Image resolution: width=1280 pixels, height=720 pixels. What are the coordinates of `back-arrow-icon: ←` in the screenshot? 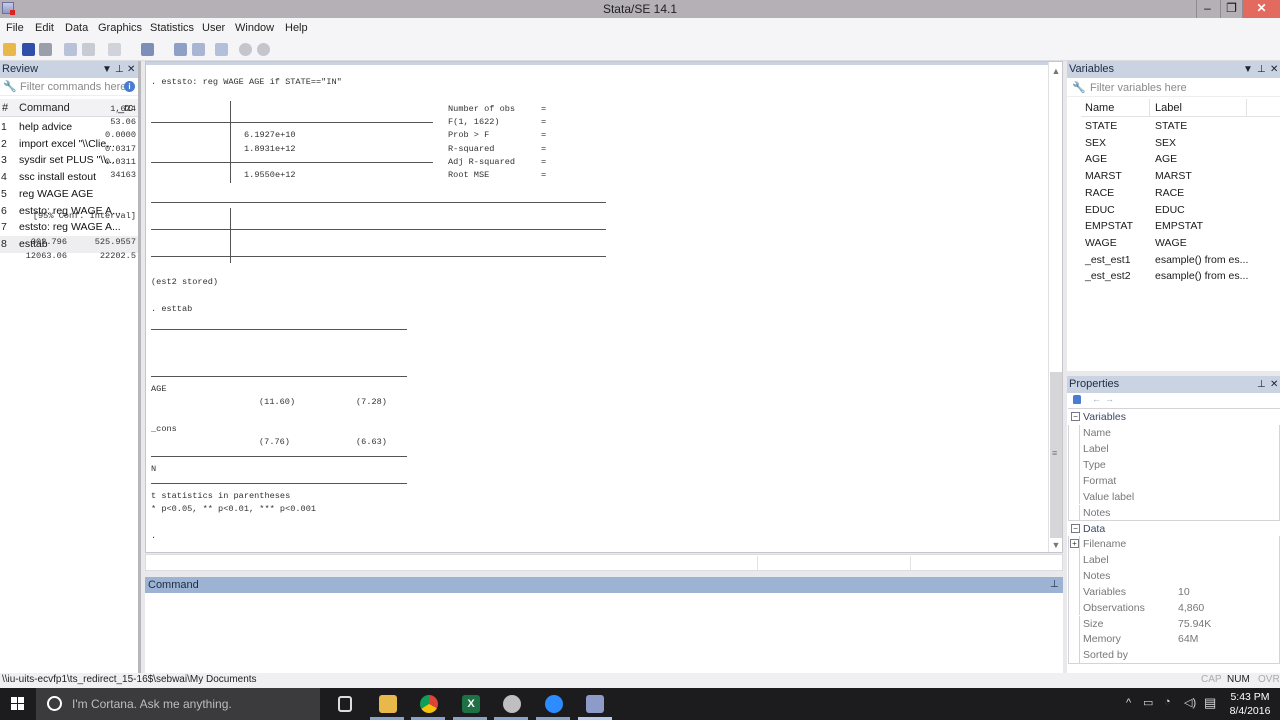 It's located at (1096, 399).